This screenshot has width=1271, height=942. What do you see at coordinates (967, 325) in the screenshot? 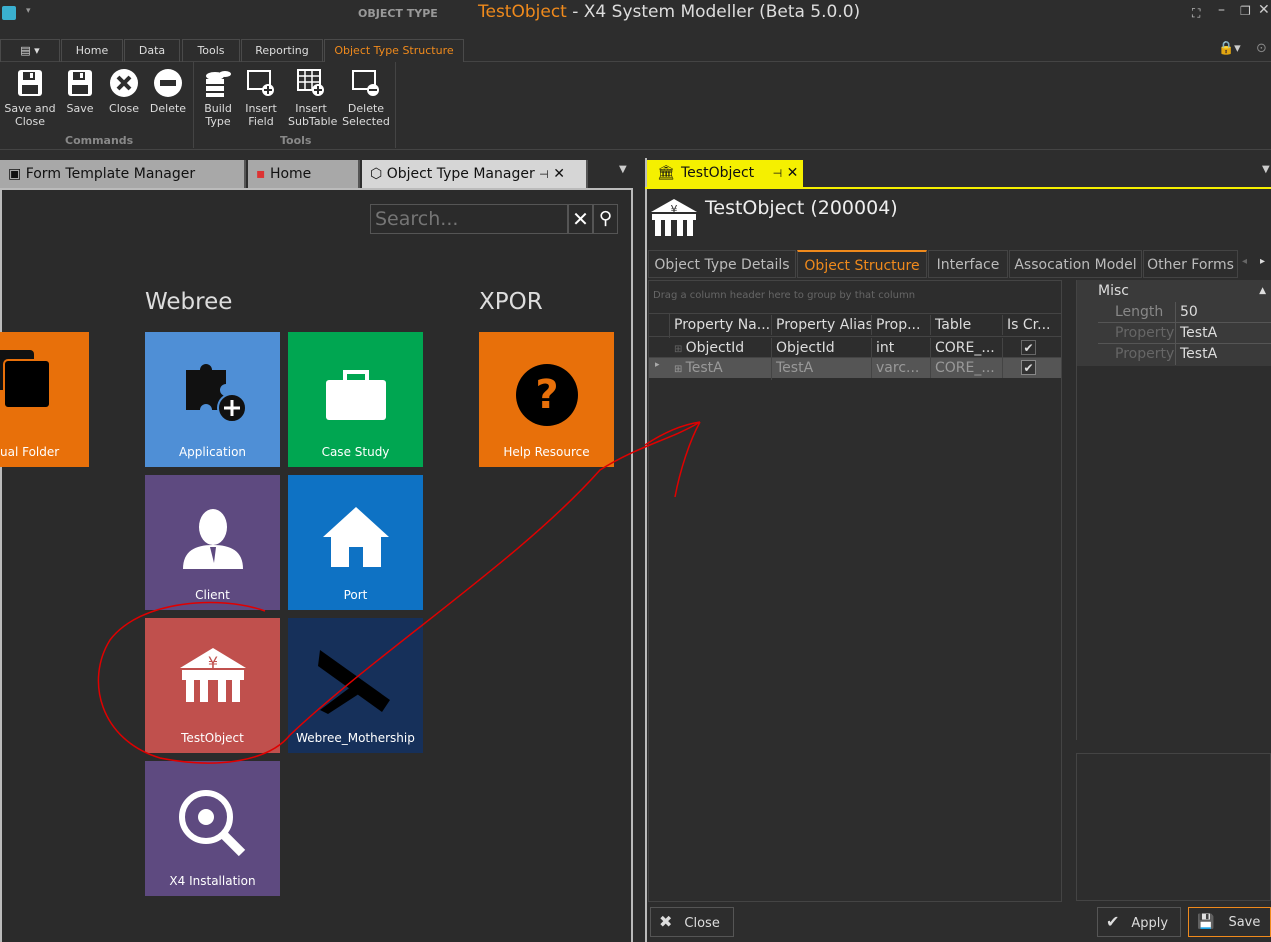
I see `column-header-table: Table` at bounding box center [967, 325].